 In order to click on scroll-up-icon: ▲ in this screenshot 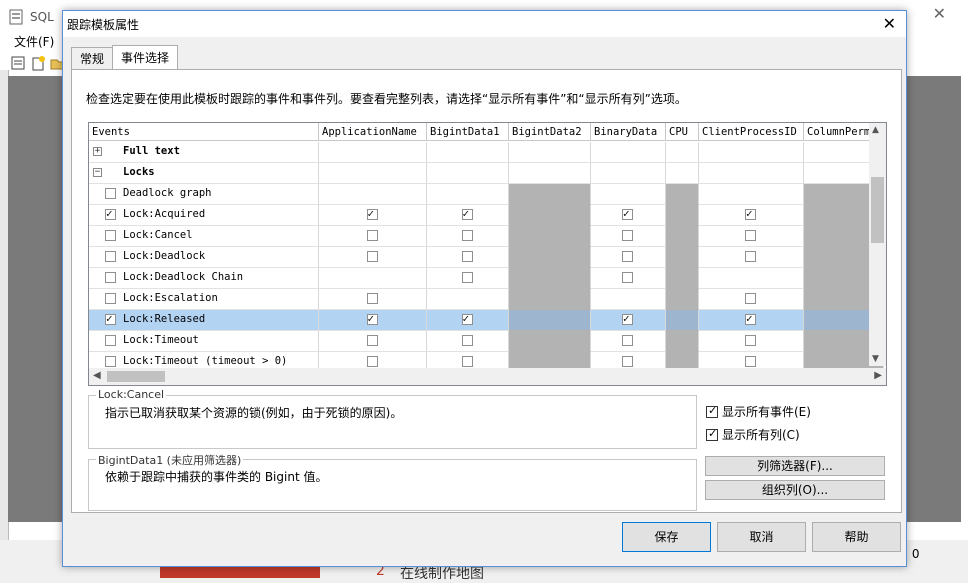, I will do `click(875, 130)`.